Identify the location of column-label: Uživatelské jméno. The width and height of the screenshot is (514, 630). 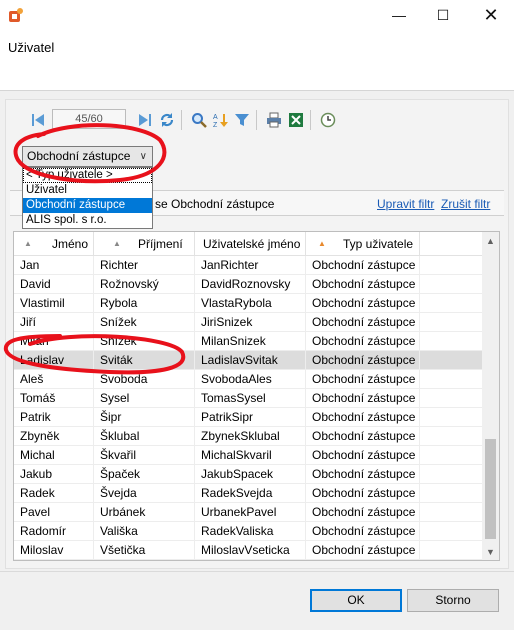
(252, 244).